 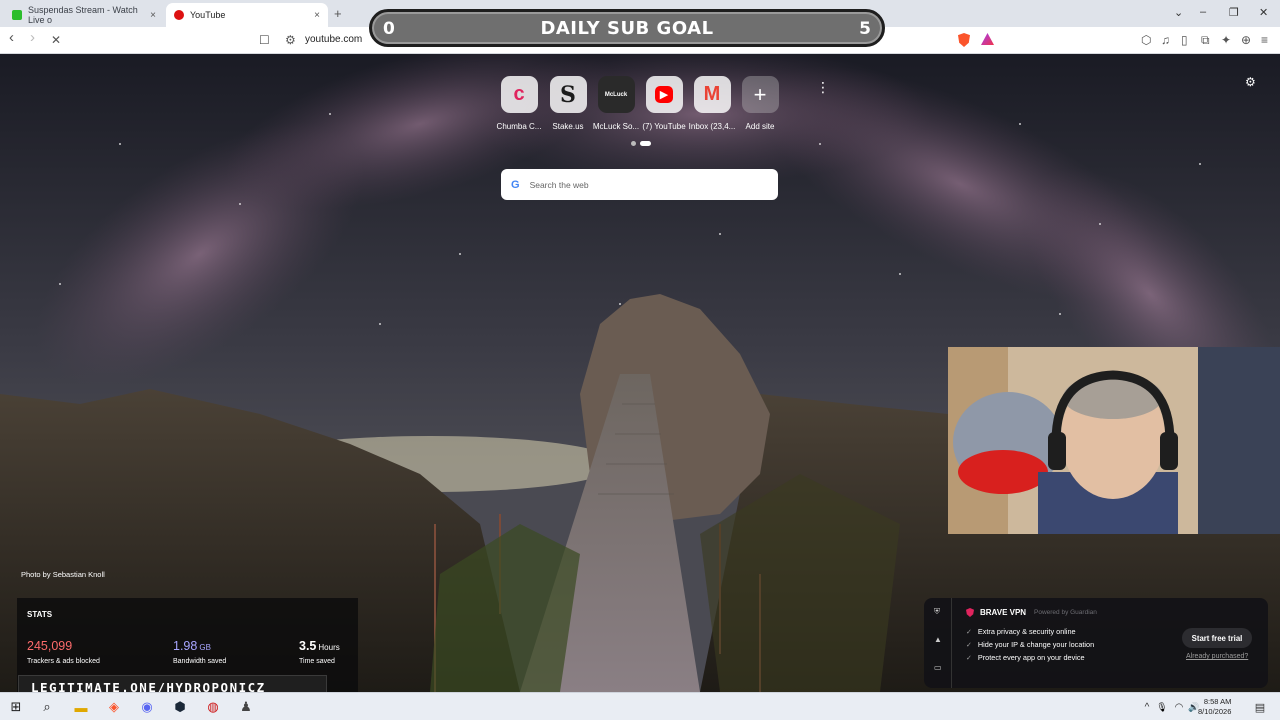 What do you see at coordinates (16, 707) in the screenshot?
I see `start-icon: ⊞` at bounding box center [16, 707].